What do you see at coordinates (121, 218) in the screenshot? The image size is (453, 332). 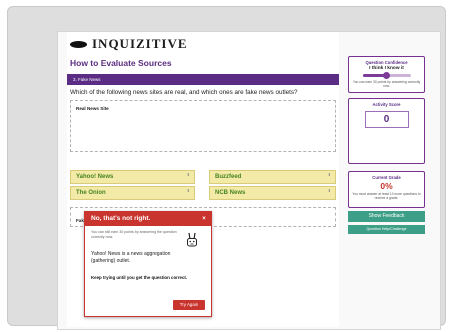 I see `popup-title: No, that's not right.` at bounding box center [121, 218].